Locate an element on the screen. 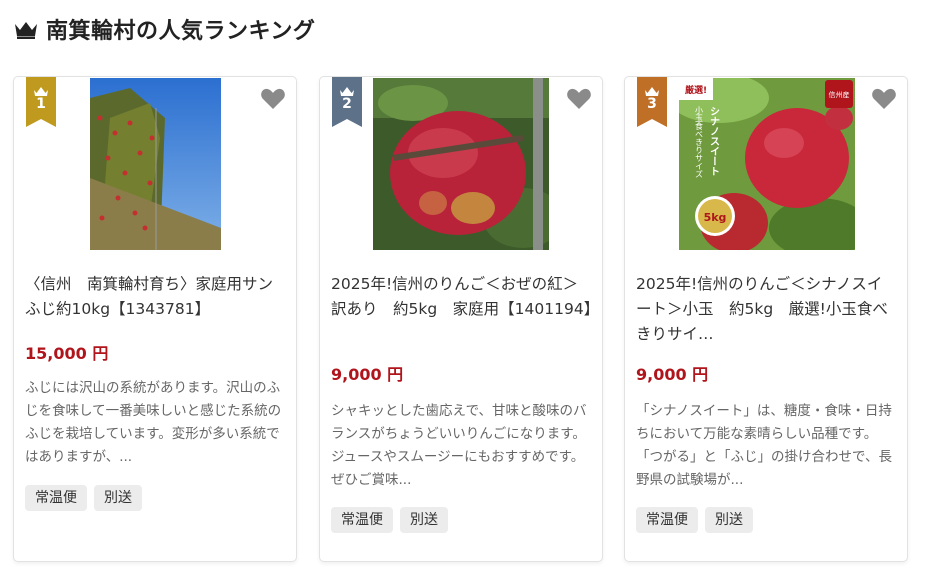 This screenshot has width=931, height=568. rank-number: 1 is located at coordinates (41, 104).